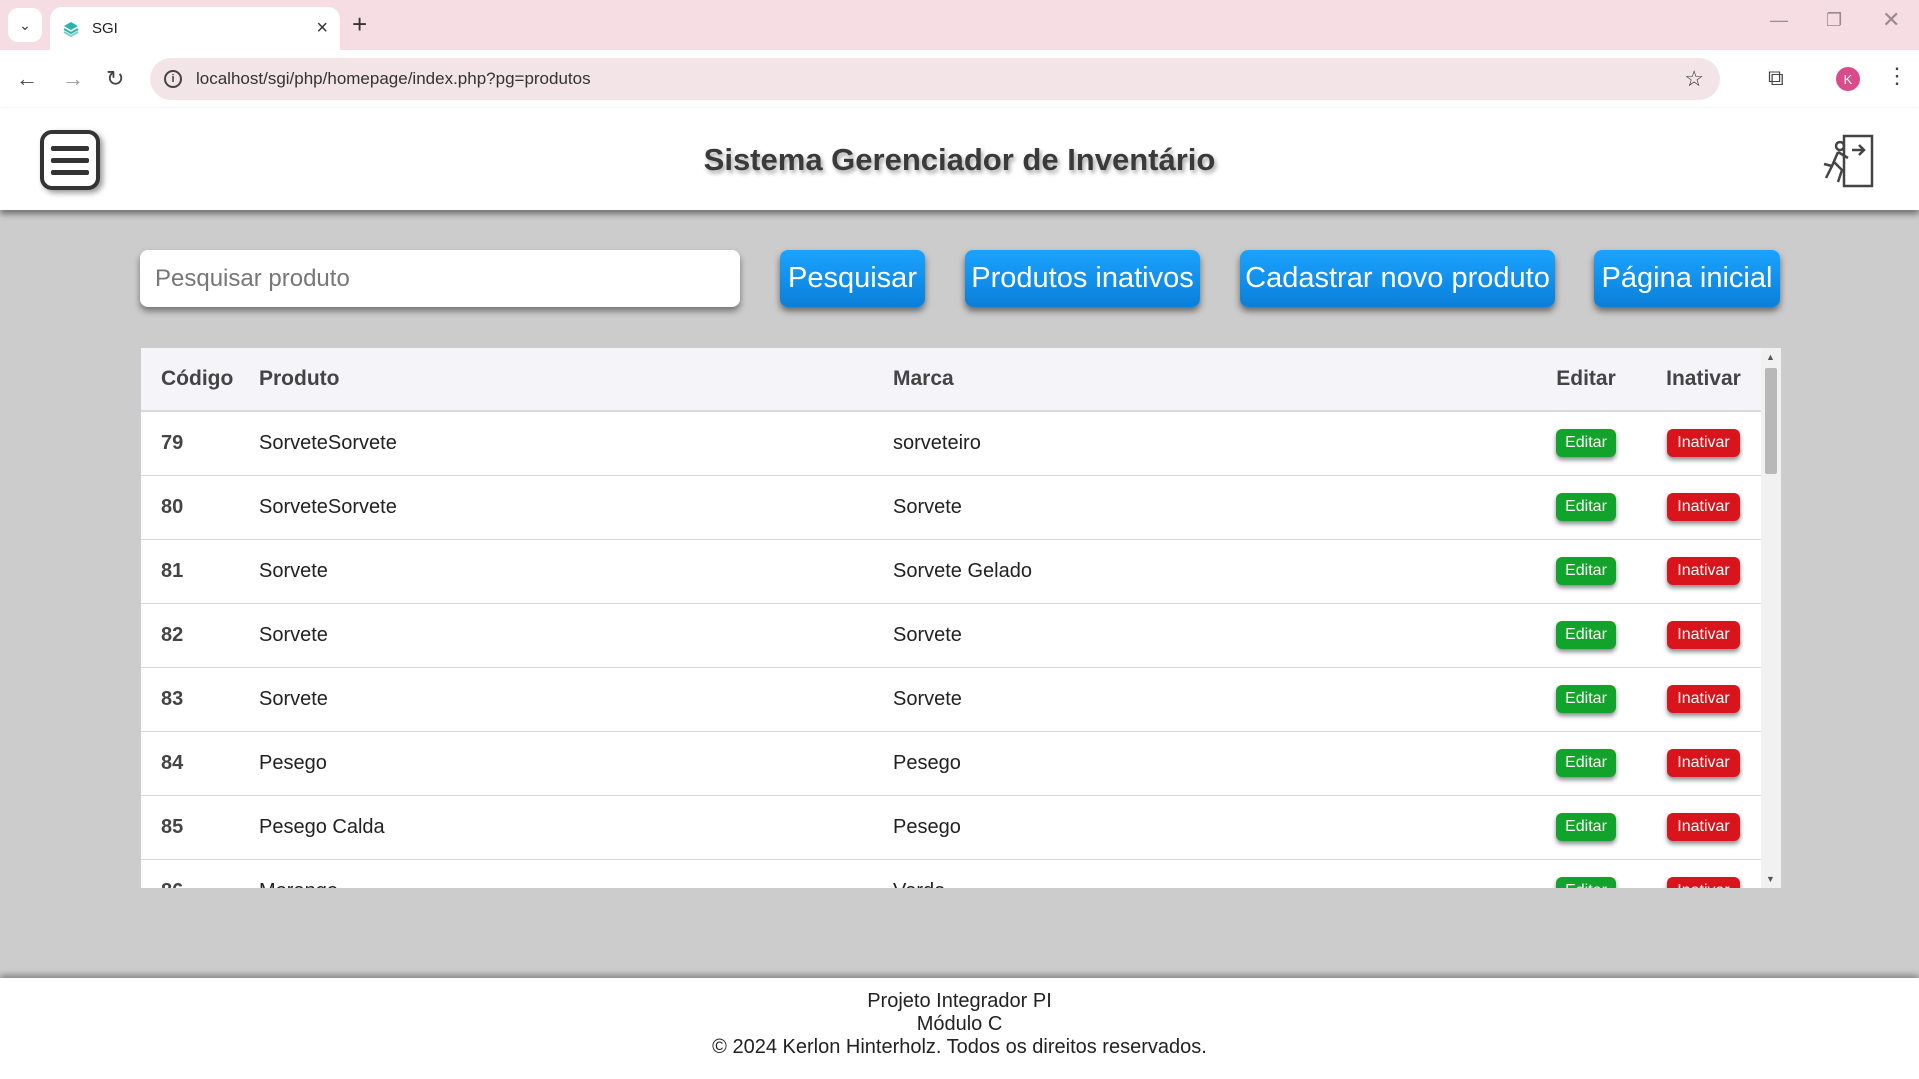 Image resolution: width=1919 pixels, height=1079 pixels. What do you see at coordinates (1897, 76) in the screenshot?
I see `browser-menu-icon: ⋮` at bounding box center [1897, 76].